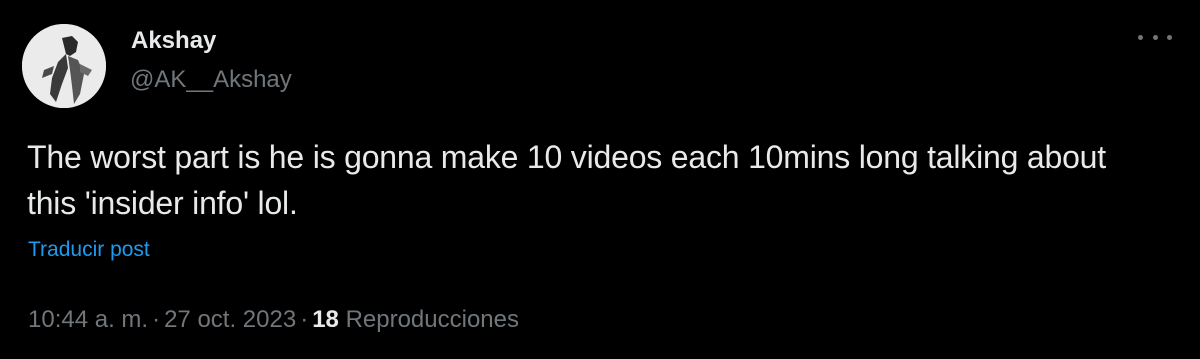  I want to click on translate-post-link: Traducir post, so click(89, 250).